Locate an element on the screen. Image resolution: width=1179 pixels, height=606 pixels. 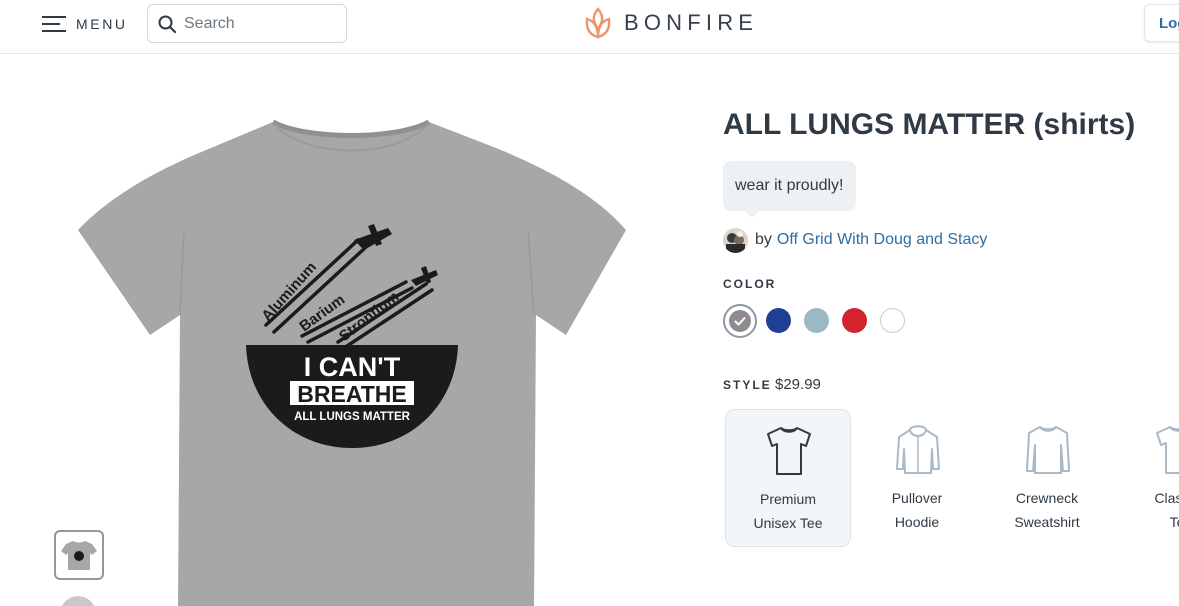
creator-line: by Off Grid With Doug and Stacy is located at coordinates (855, 240).